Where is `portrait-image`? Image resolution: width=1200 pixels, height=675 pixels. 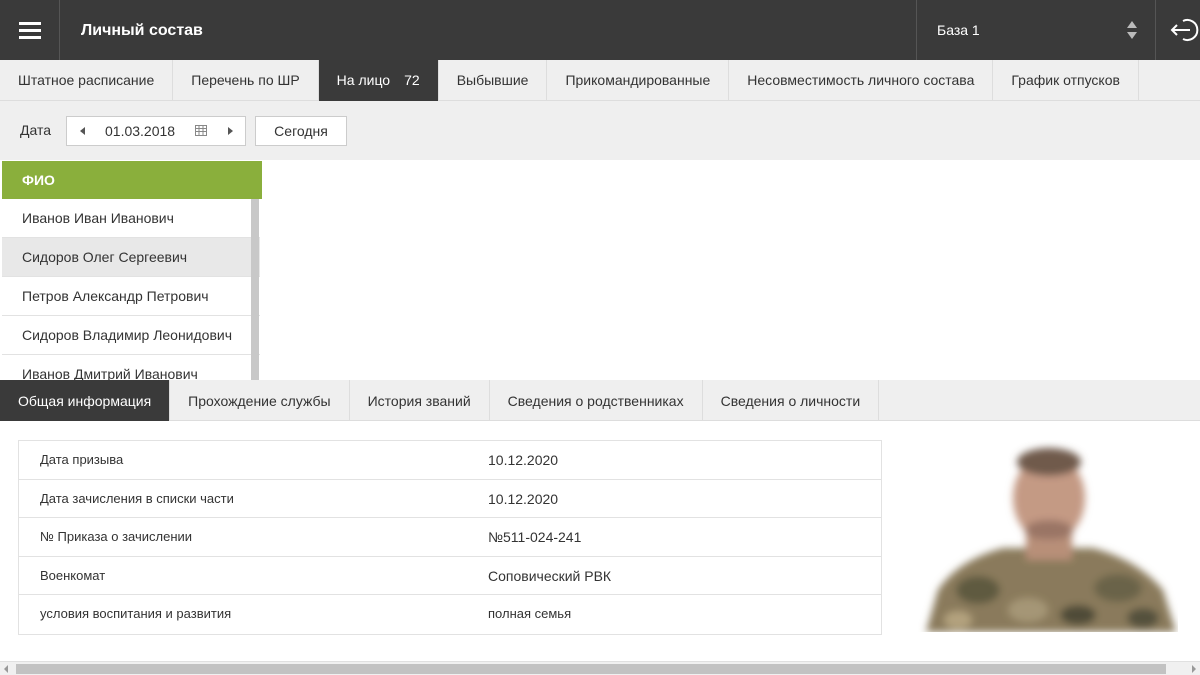 portrait-image is located at coordinates (1051, 540).